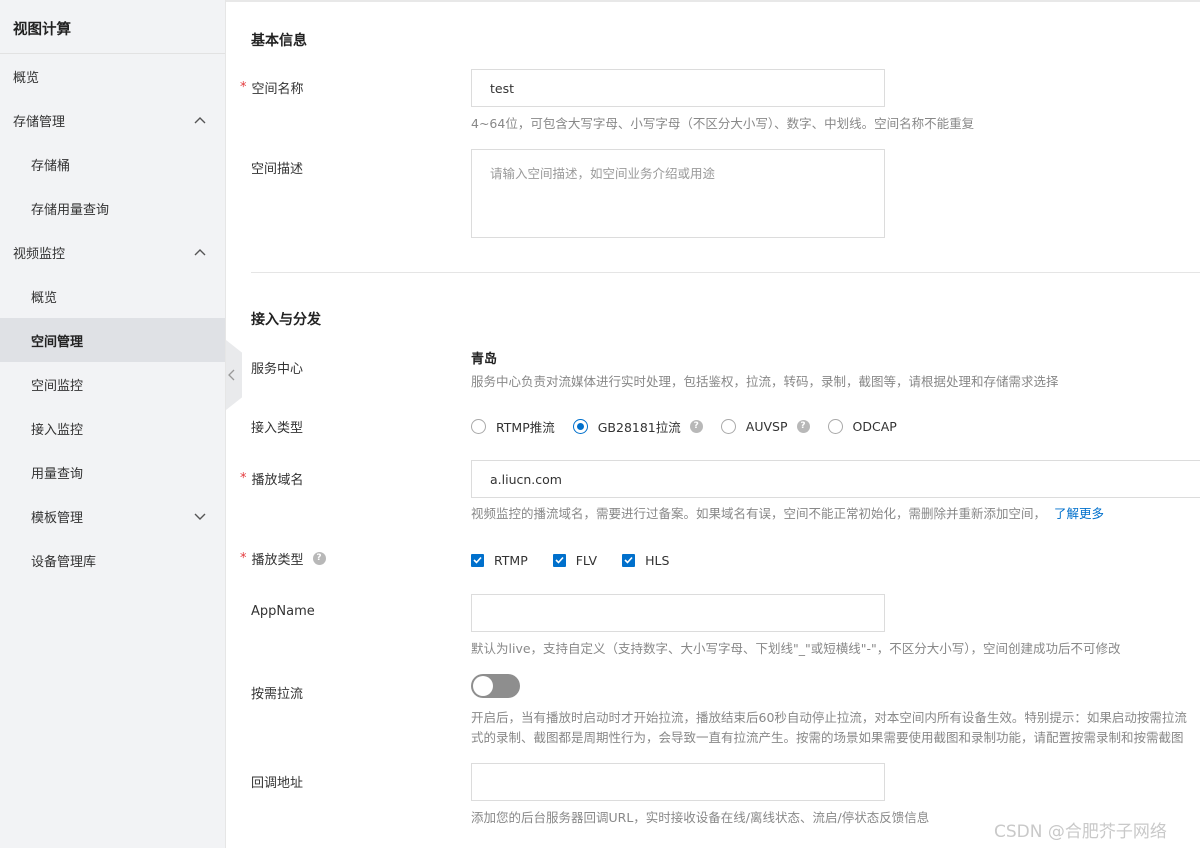 The height and width of the screenshot is (848, 1200). Describe the element at coordinates (70, 210) in the screenshot. I see `sidebar-item-label: 存储用量查询` at that location.